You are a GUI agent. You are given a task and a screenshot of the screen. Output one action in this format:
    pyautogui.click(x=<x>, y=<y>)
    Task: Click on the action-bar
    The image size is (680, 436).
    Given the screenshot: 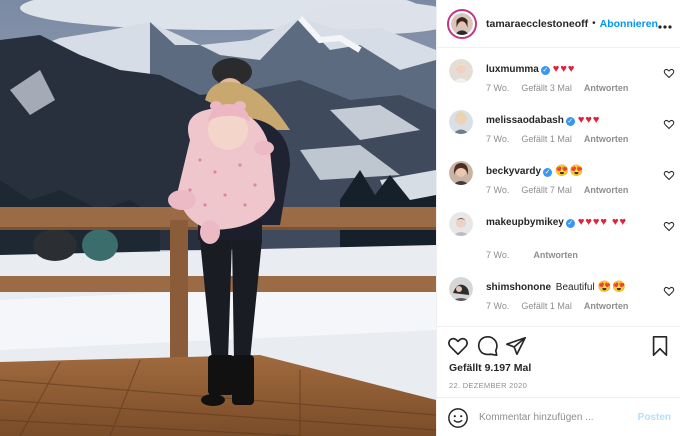 What is the action you would take?
    pyautogui.click(x=559, y=347)
    